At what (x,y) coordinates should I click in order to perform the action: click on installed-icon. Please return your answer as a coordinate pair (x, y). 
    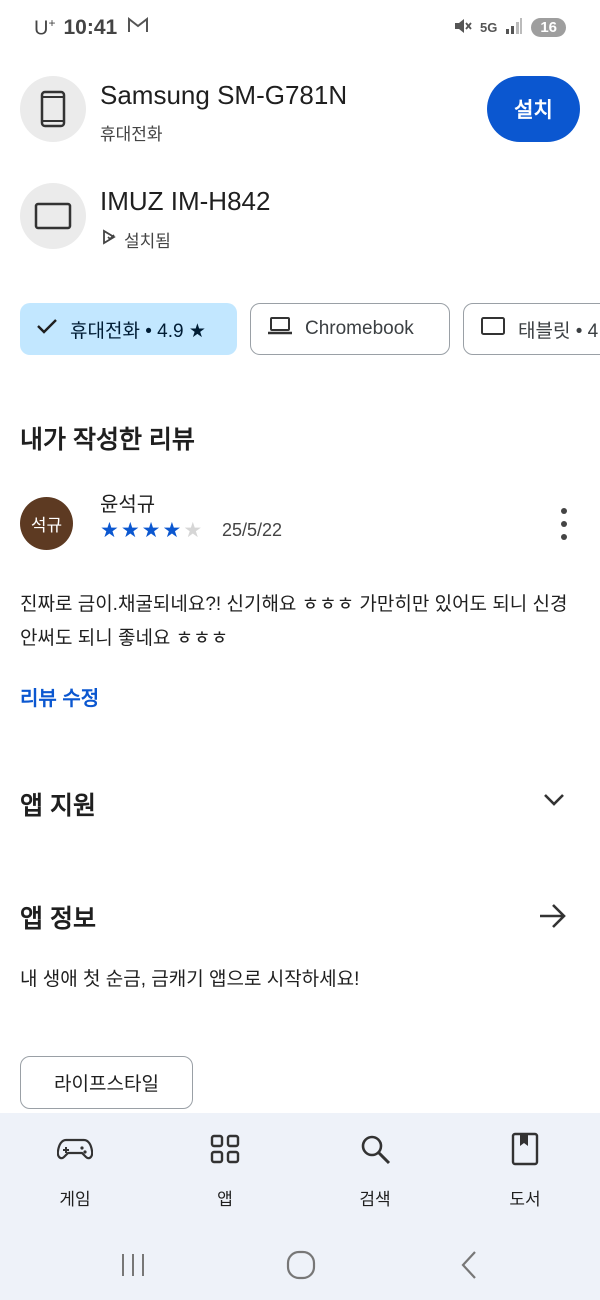
    Looking at the image, I should click on (109, 239).